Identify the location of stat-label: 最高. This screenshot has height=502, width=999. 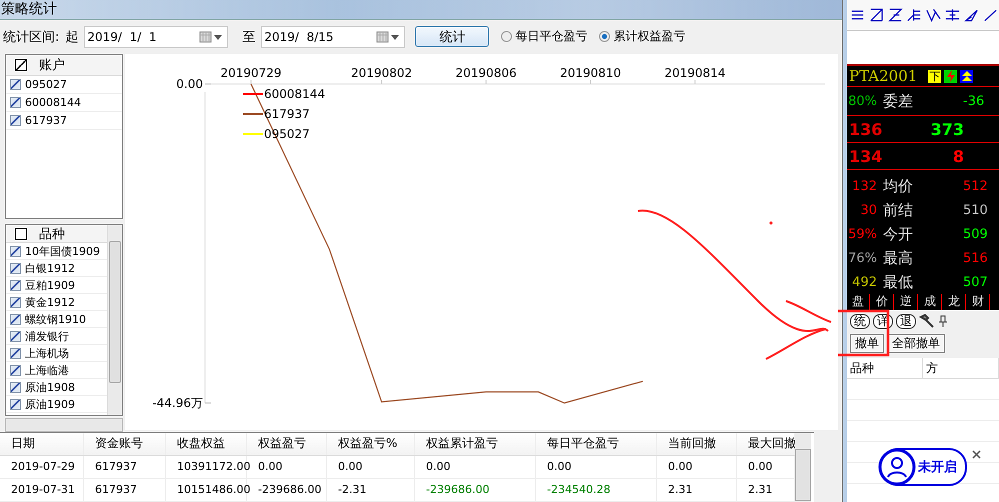
(898, 258).